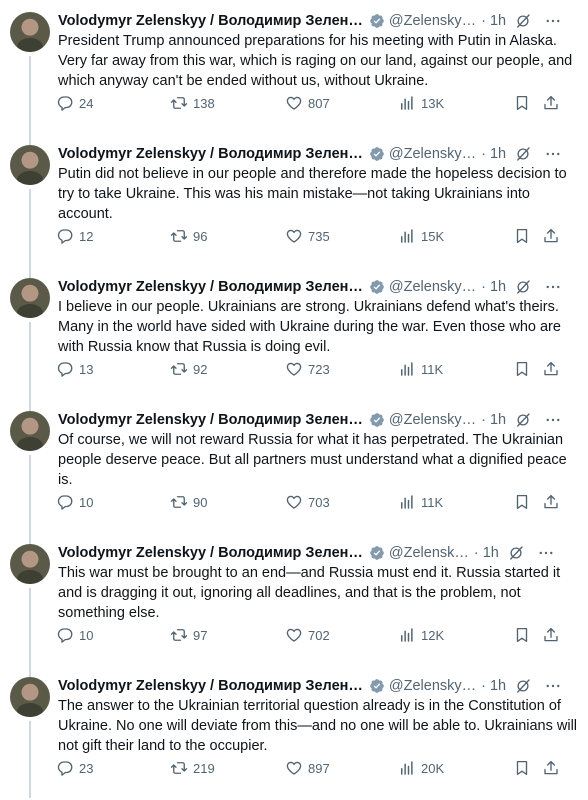 Image resolution: width=588 pixels, height=800 pixels. What do you see at coordinates (319, 236) in the screenshot?
I see `like-count: 735` at bounding box center [319, 236].